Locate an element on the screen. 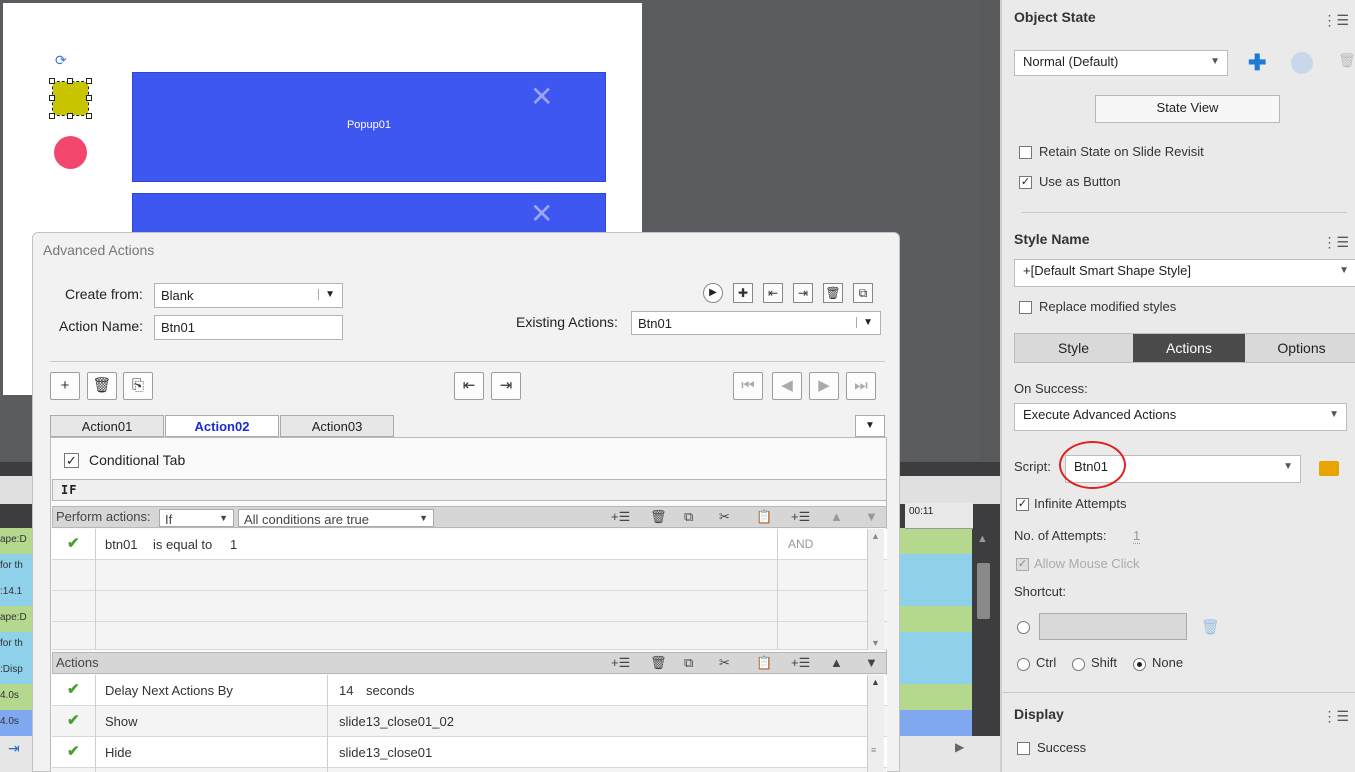 This screenshot has height=772, width=1355. action-row: ✔ Hide slide13_close01 is located at coordinates (469, 752).